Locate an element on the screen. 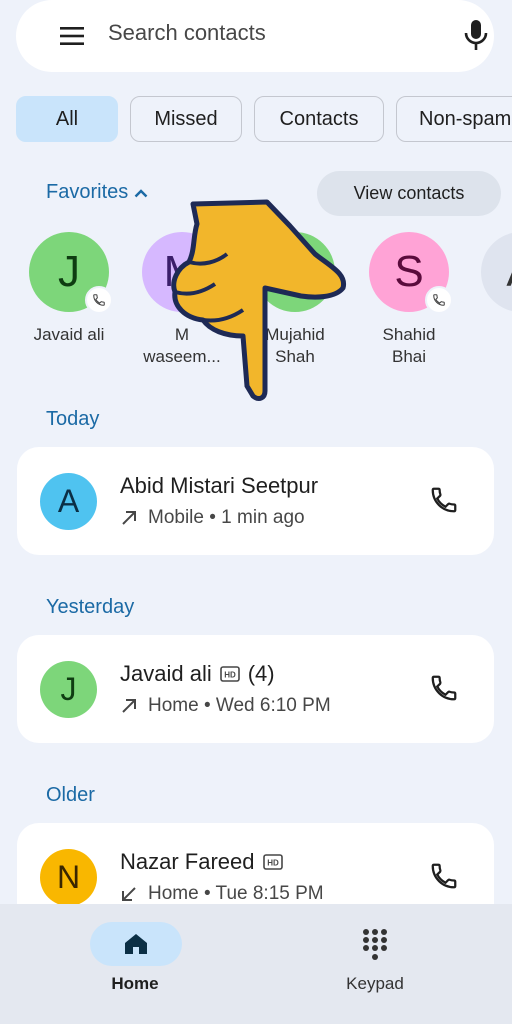 This screenshot has width=512, height=1024. section-today: Today is located at coordinates (73, 419).